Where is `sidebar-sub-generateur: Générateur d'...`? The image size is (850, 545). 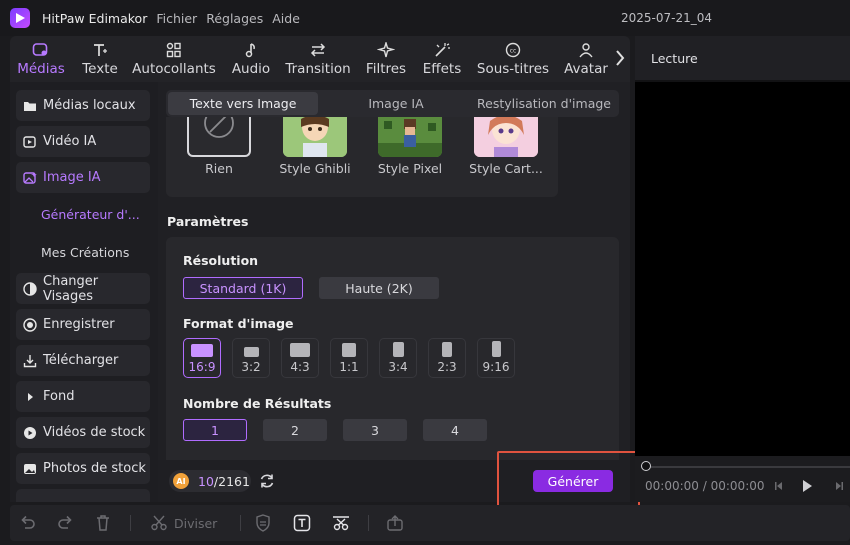 sidebar-sub-generateur: Générateur d'... is located at coordinates (90, 214).